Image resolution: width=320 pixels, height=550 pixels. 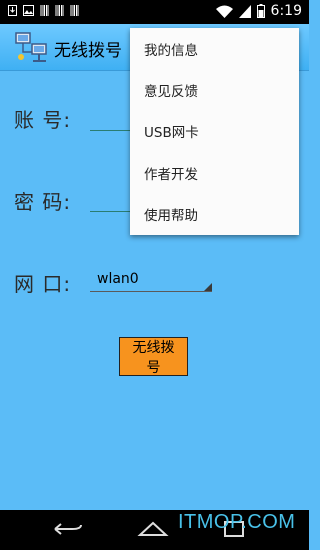 What do you see at coordinates (68, 529) in the screenshot?
I see `back-icon` at bounding box center [68, 529].